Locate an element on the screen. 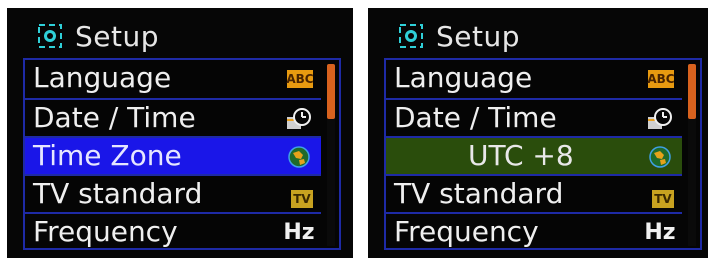  time-zone-value: UTC +8 is located at coordinates (521, 155).